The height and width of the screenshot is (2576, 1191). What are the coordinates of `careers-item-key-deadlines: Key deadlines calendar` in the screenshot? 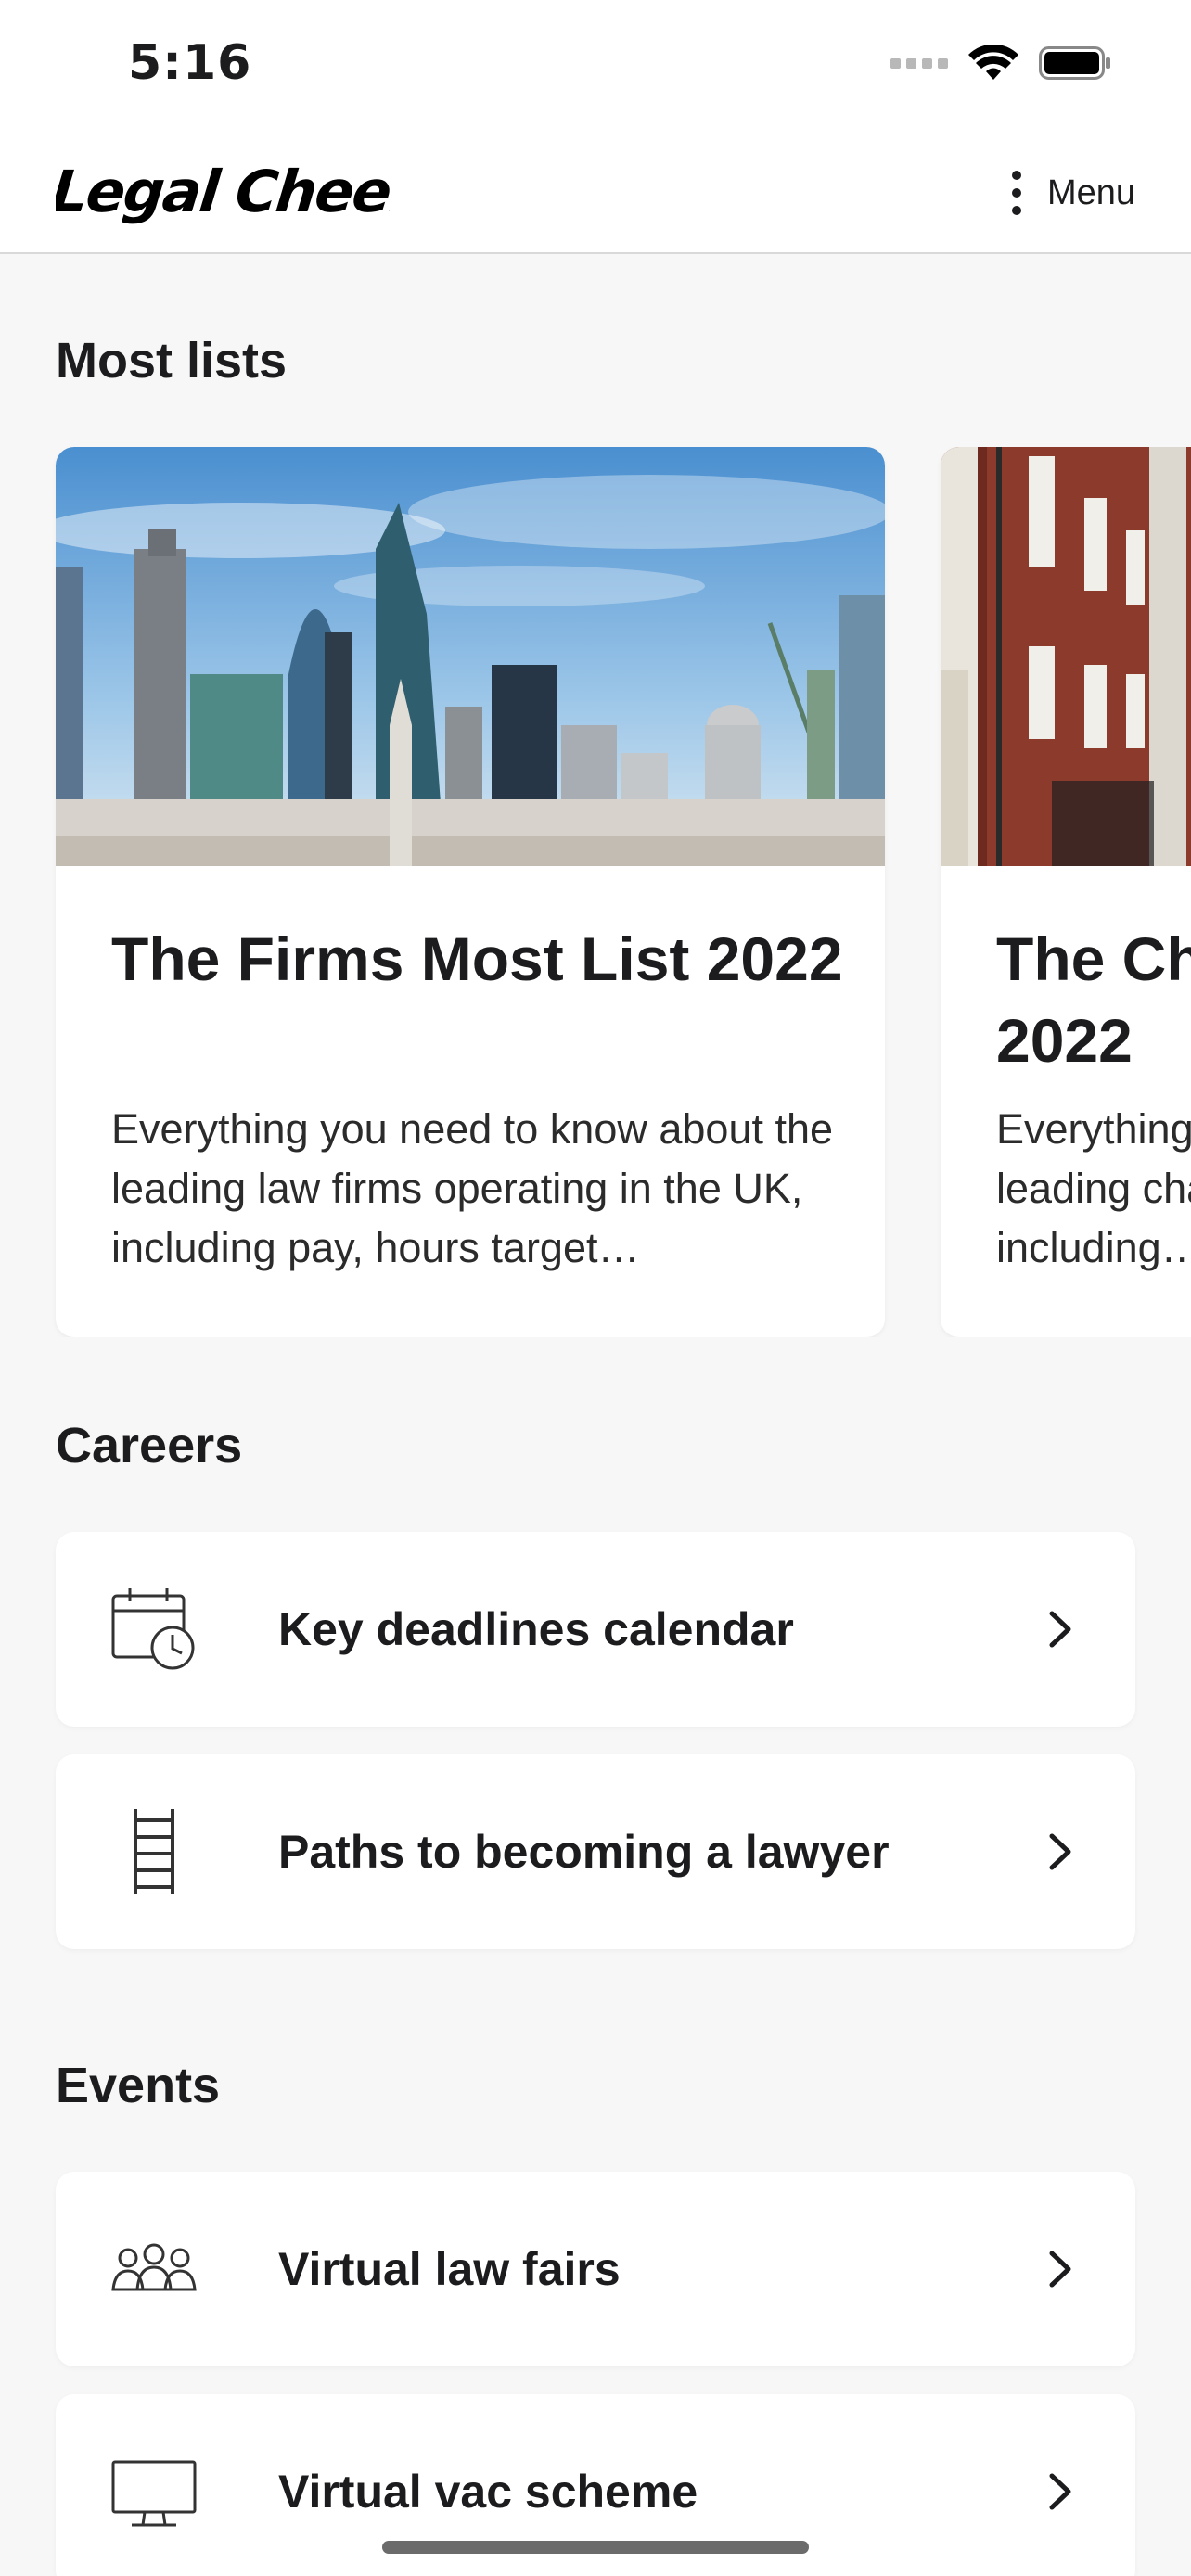 It's located at (595, 1629).